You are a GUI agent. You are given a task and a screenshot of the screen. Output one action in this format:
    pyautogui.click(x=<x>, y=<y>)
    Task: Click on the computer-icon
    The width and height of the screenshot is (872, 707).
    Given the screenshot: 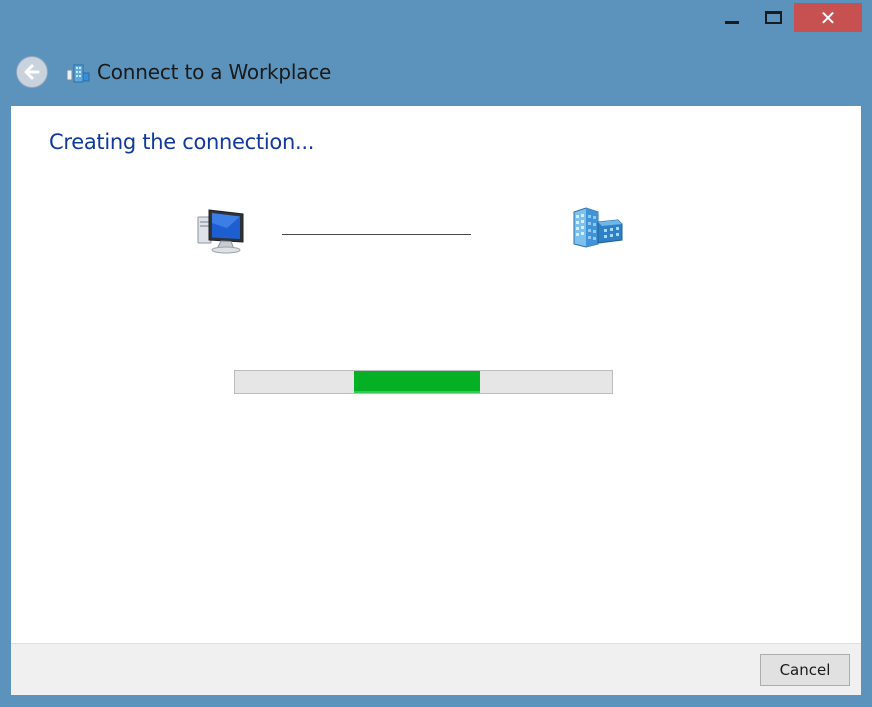 What is the action you would take?
    pyautogui.click(x=220, y=231)
    